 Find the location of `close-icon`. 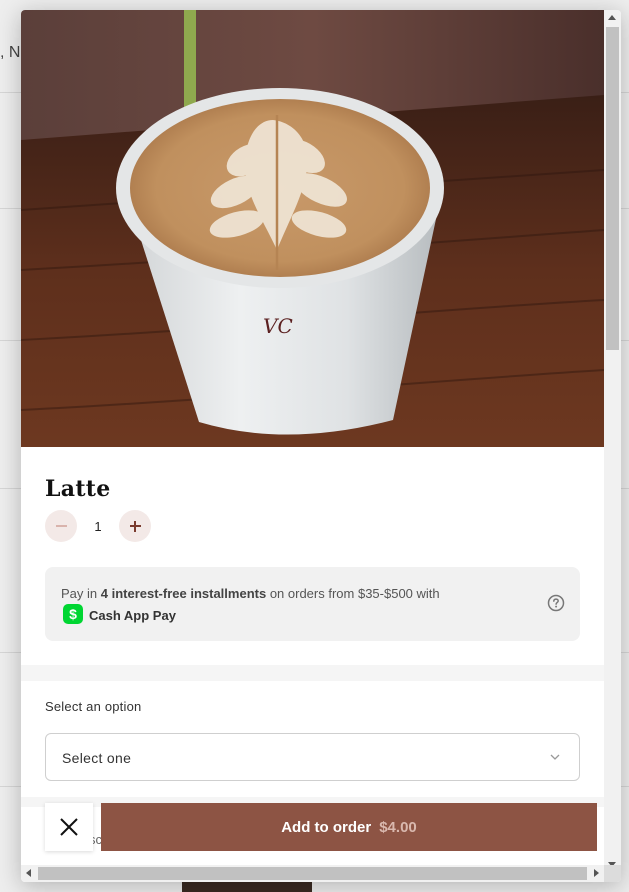

close-icon is located at coordinates (69, 827).